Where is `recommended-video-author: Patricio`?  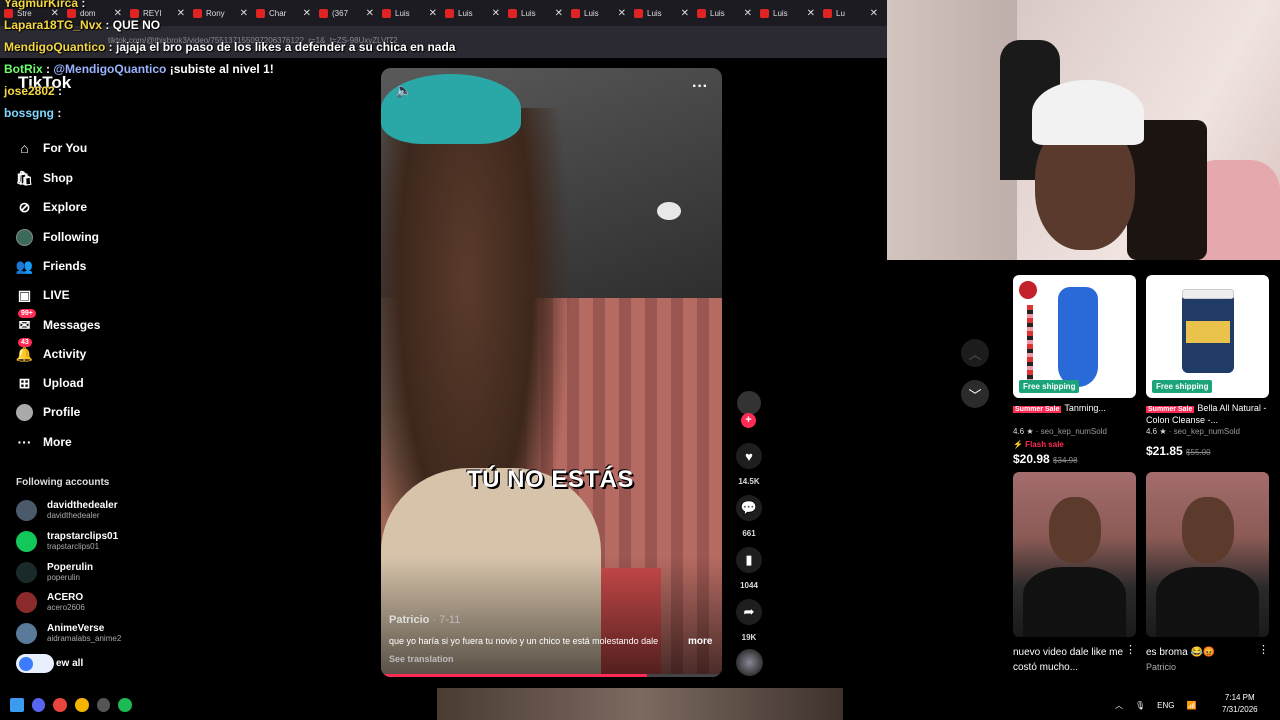
recommended-video-author: Patricio is located at coordinates (1207, 667).